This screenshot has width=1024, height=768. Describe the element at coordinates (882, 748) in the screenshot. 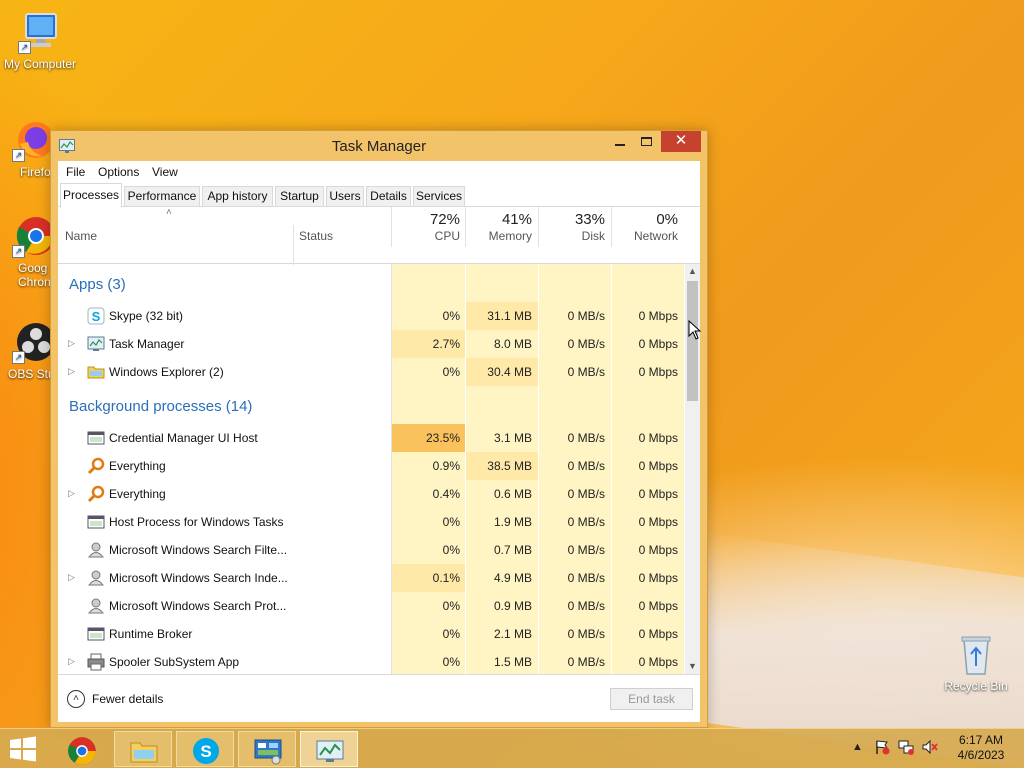

I see `action-center-flag-icon` at that location.